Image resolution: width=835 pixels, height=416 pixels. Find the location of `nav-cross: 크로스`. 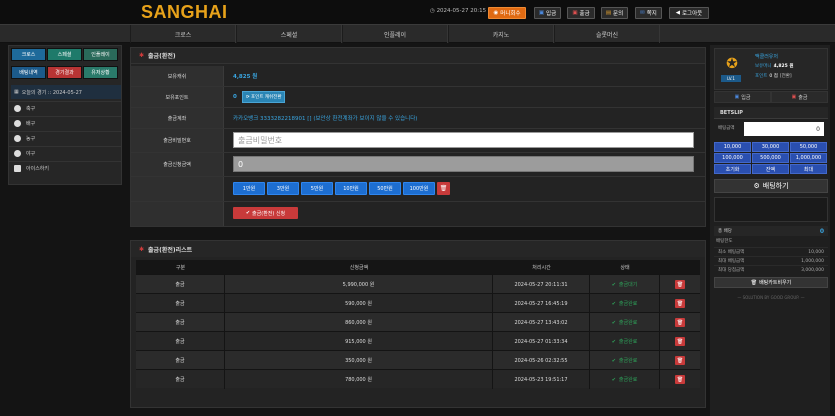

nav-cross: 크로스 is located at coordinates (183, 34).